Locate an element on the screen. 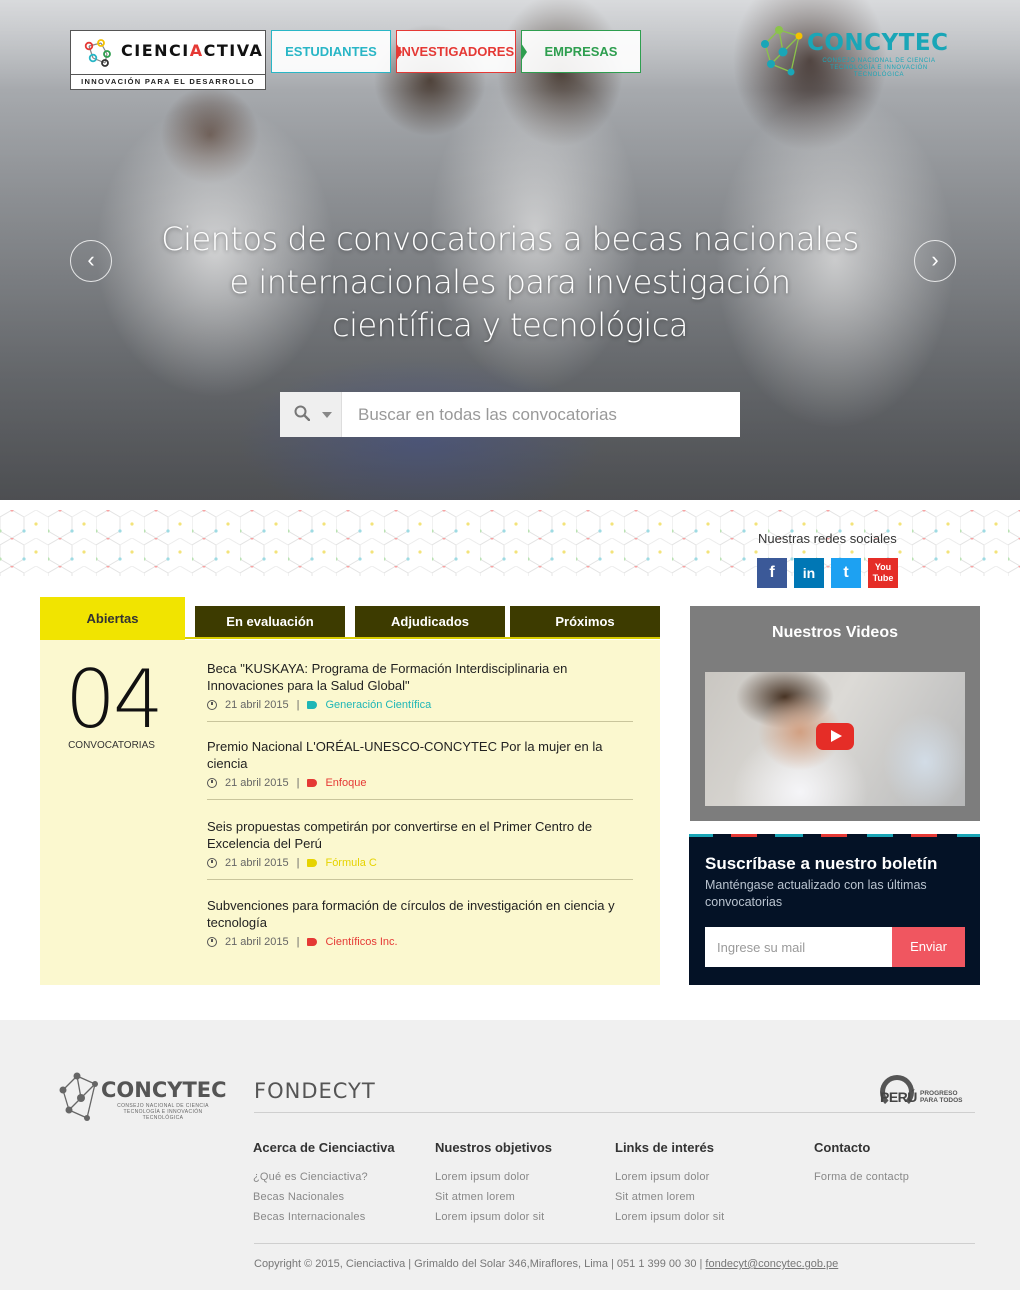 The height and width of the screenshot is (1290, 1020). footer-col-title: Acerca de Cienciactiva is located at coordinates (324, 1147).